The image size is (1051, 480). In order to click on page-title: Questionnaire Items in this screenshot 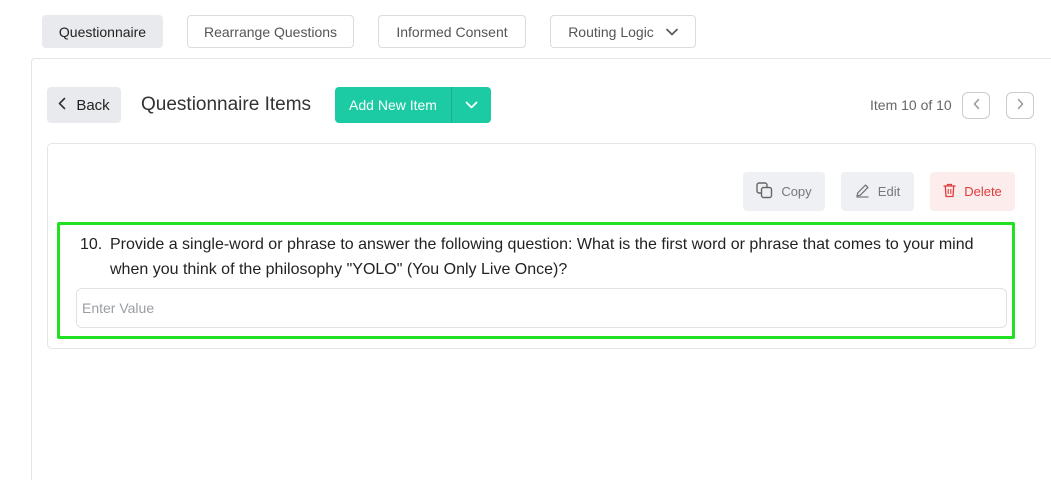, I will do `click(226, 104)`.